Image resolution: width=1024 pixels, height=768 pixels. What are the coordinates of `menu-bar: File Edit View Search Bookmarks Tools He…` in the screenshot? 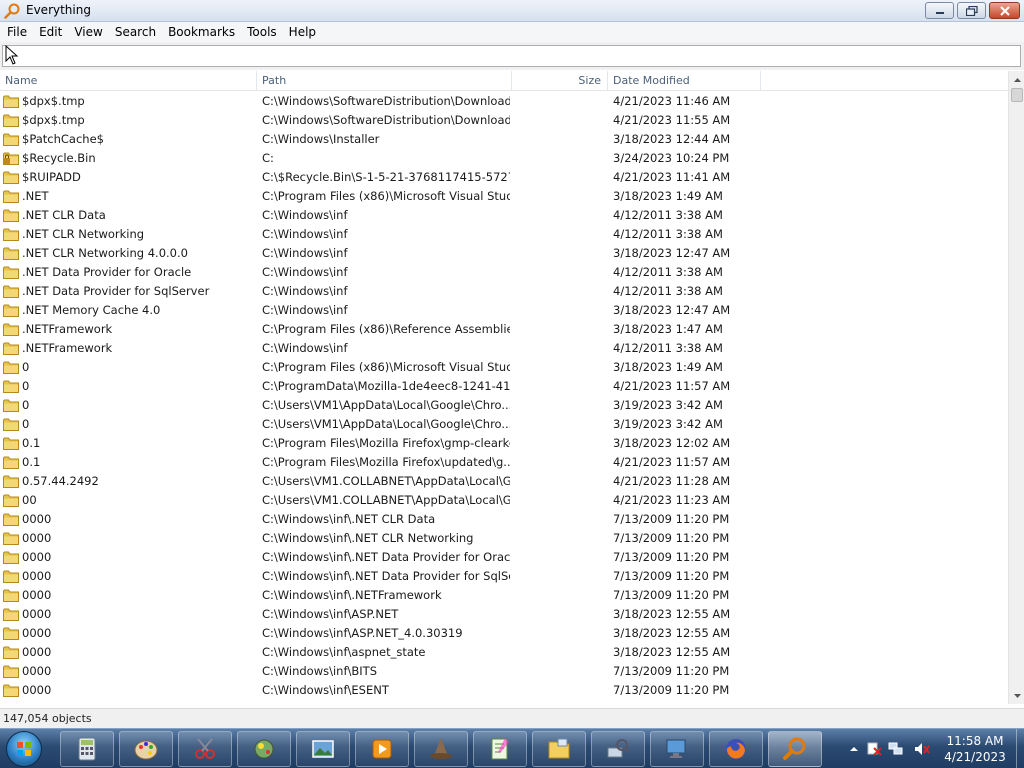 It's located at (512, 32).